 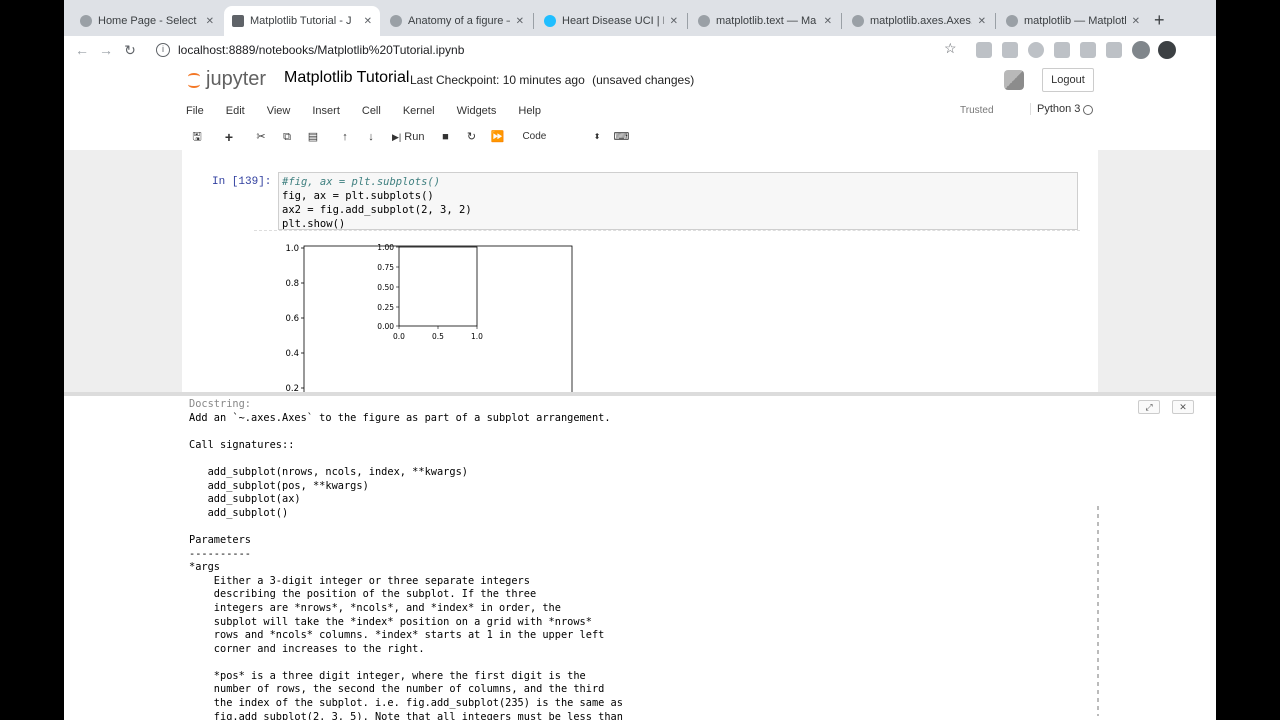 I want to click on tab-title: matplotlib.axes.Axes.t, so click(x=921, y=21).